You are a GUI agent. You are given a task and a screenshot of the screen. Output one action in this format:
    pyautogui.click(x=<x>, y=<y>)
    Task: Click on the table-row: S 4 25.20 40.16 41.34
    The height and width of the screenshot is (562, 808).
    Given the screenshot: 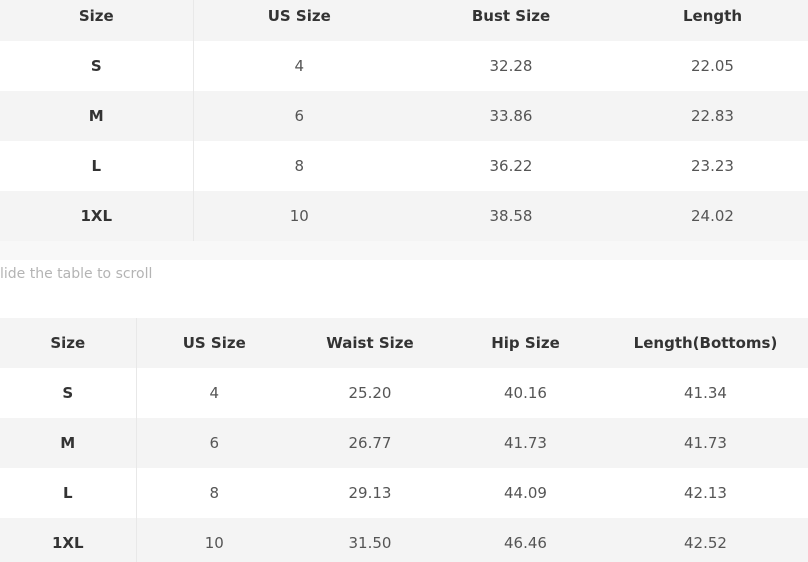 What is the action you would take?
    pyautogui.click(x=404, y=393)
    